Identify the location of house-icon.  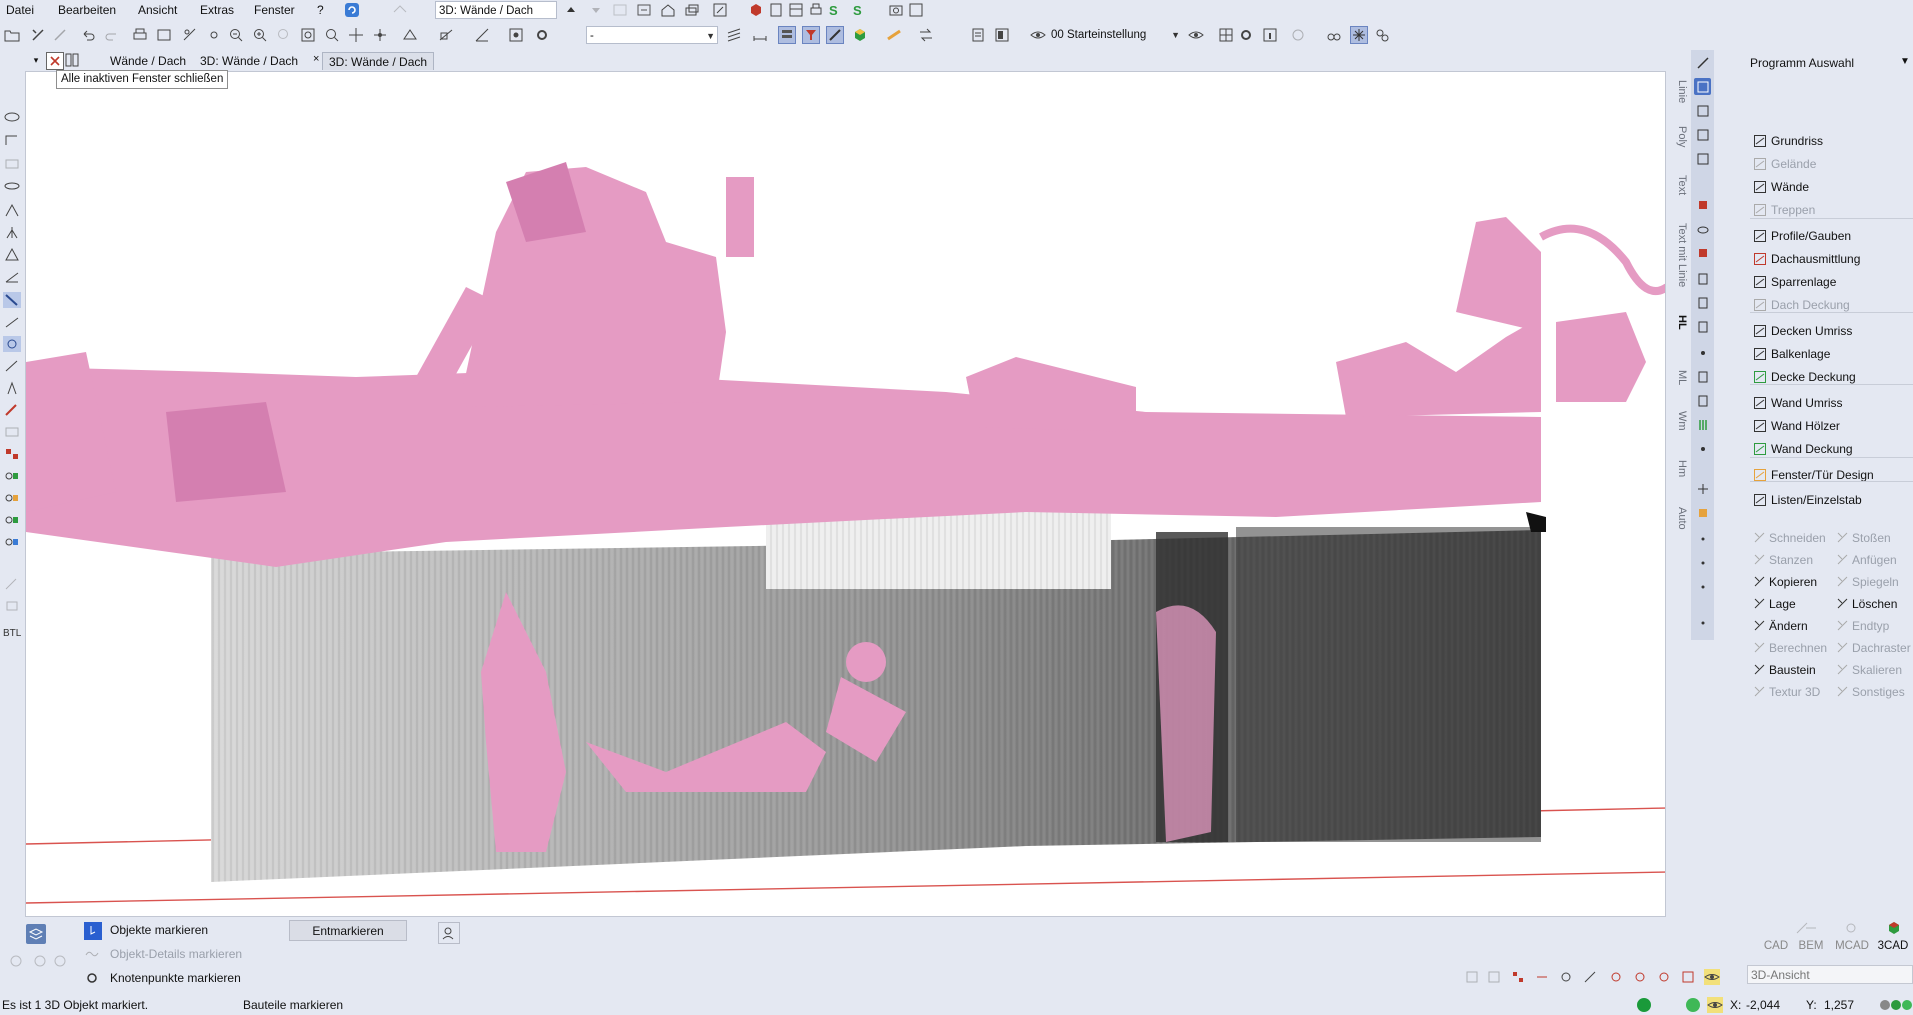
(668, 10).